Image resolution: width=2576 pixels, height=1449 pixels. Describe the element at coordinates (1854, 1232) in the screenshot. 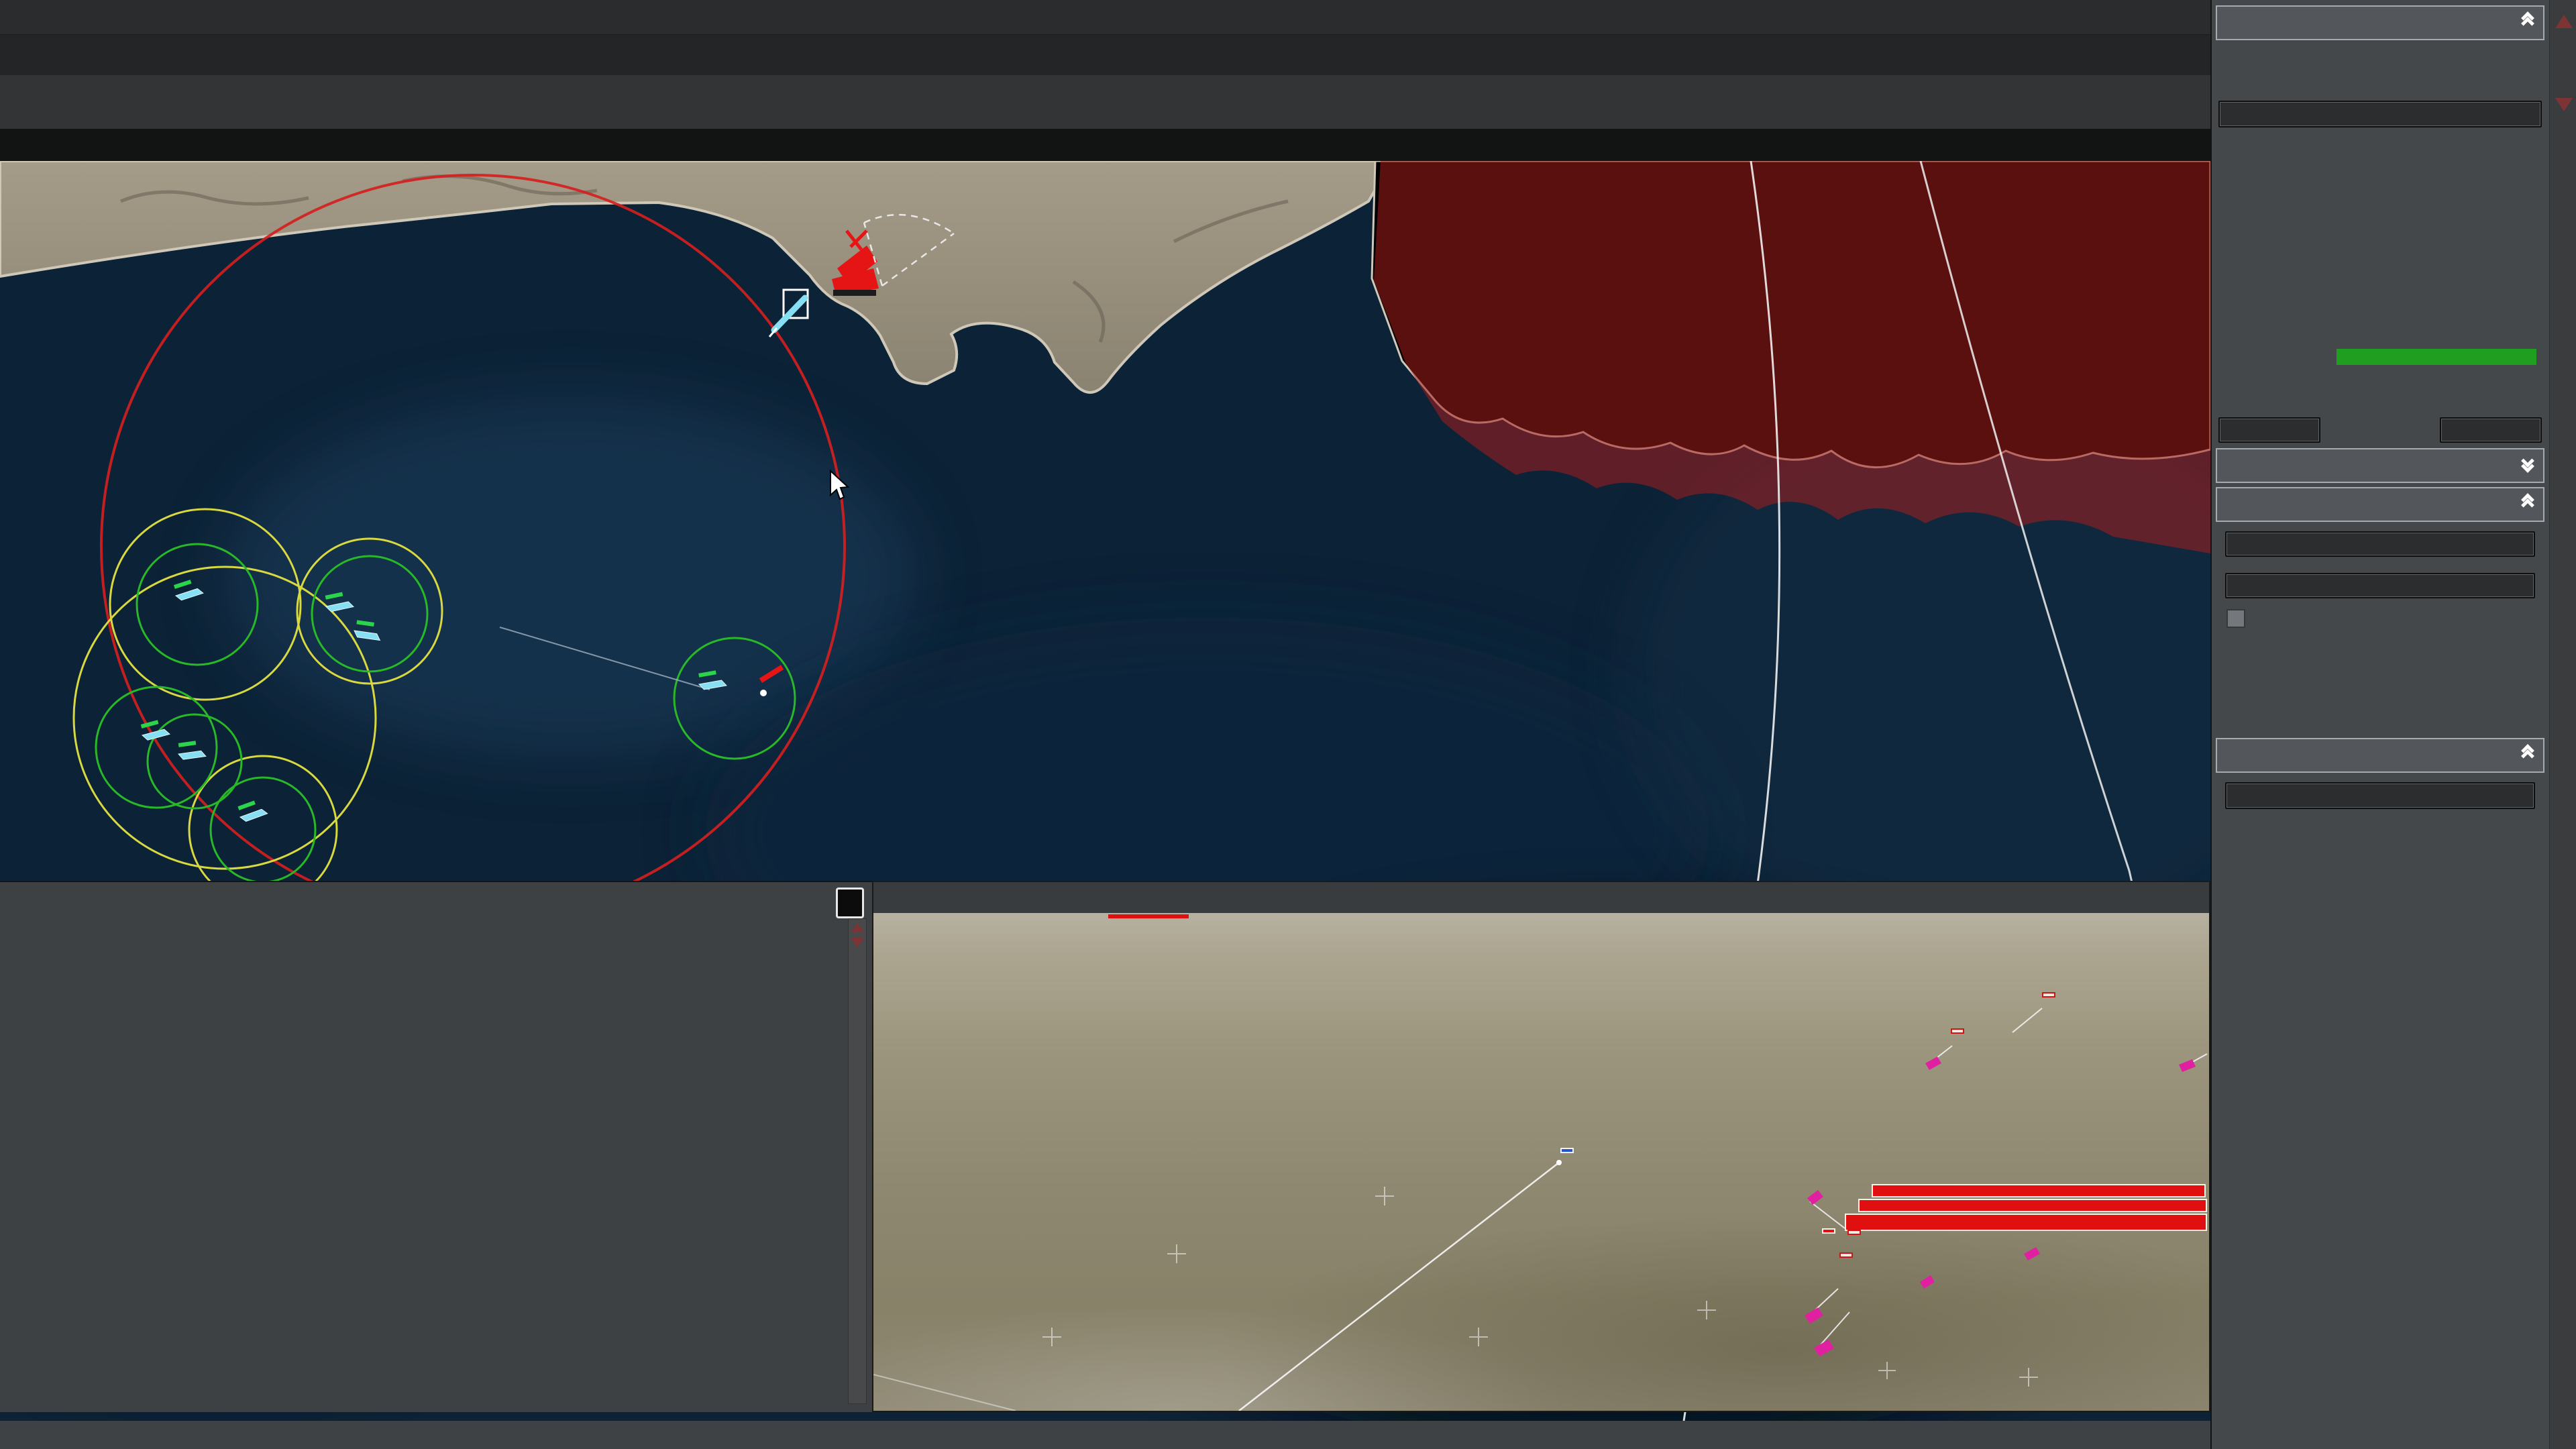

I see `parking-label` at that location.